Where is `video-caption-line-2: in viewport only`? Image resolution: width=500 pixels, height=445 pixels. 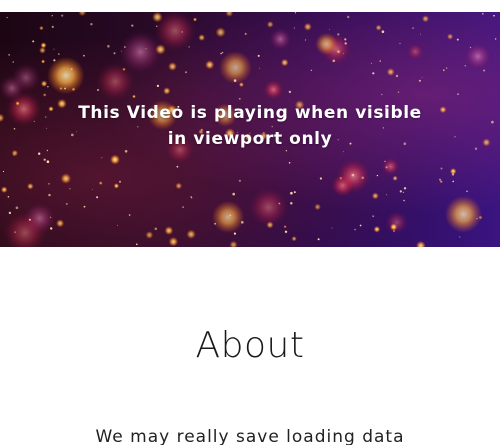
video-caption-line-2: in viewport only is located at coordinates (250, 139).